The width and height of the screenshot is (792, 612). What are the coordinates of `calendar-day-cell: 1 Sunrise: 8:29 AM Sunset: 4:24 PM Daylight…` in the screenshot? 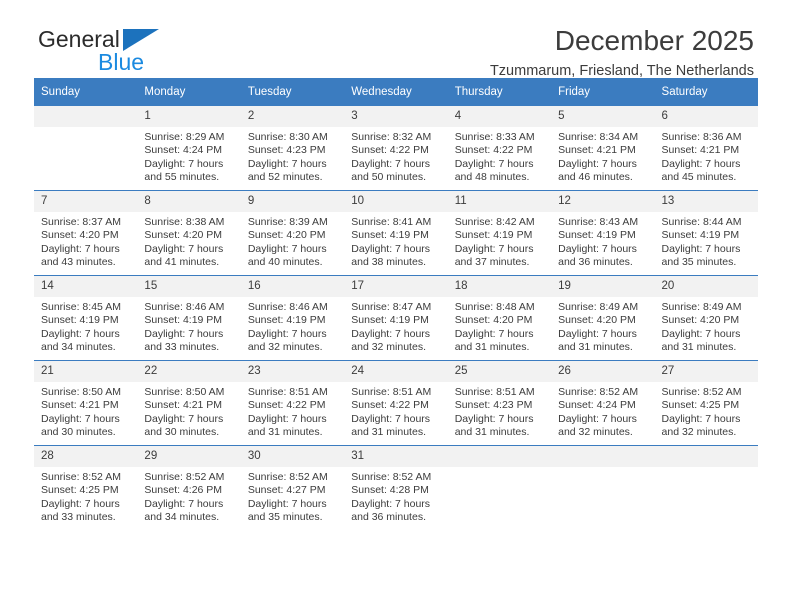 It's located at (189, 148).